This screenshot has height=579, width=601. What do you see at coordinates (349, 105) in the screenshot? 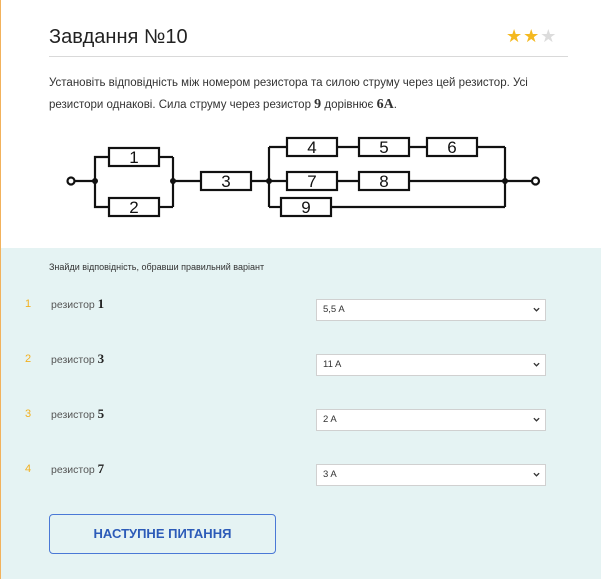
I see `description-line-2-middle: дорівнює` at bounding box center [349, 105].